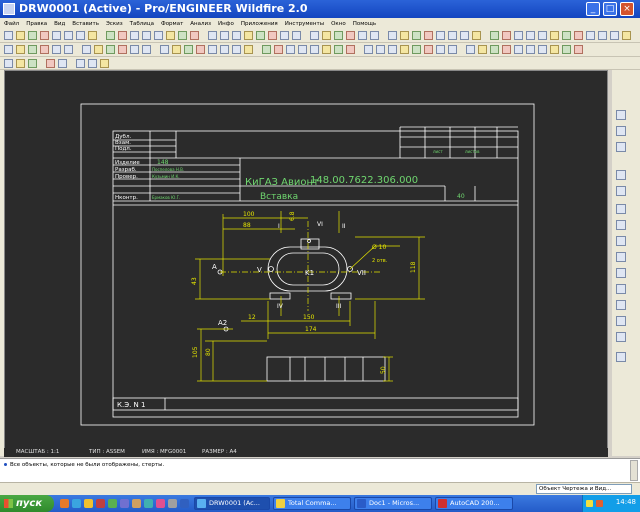 This screenshot has width=640, height=512. Describe the element at coordinates (621, 191) in the screenshot. I see `tool-datum-icon` at that location.